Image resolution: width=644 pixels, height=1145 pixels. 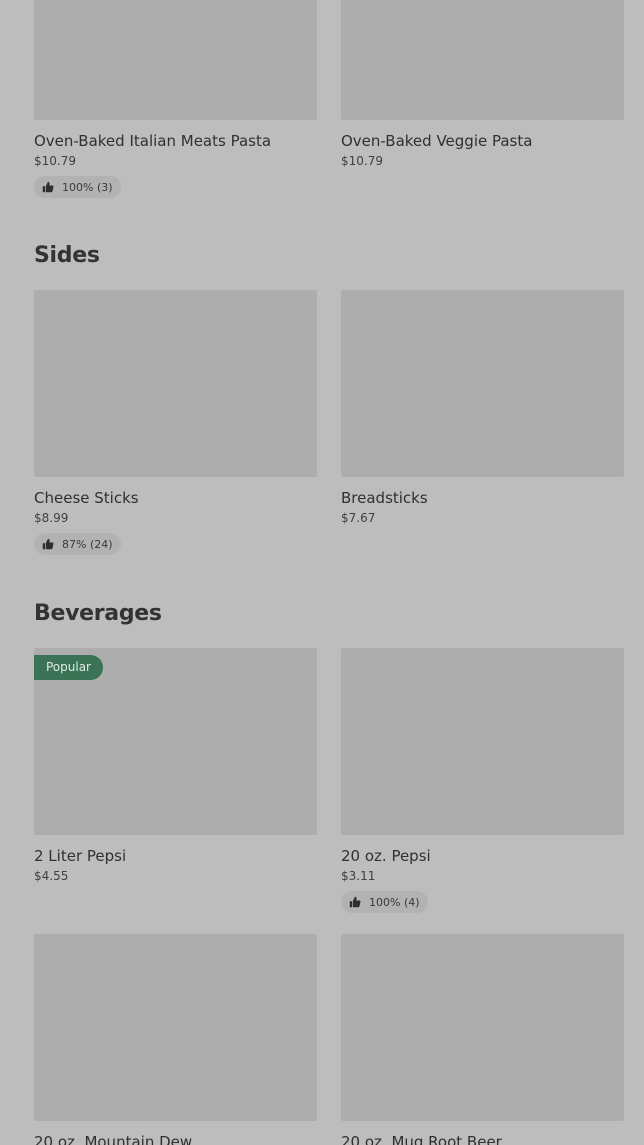 I want to click on item-image: Popular, so click(x=175, y=741).